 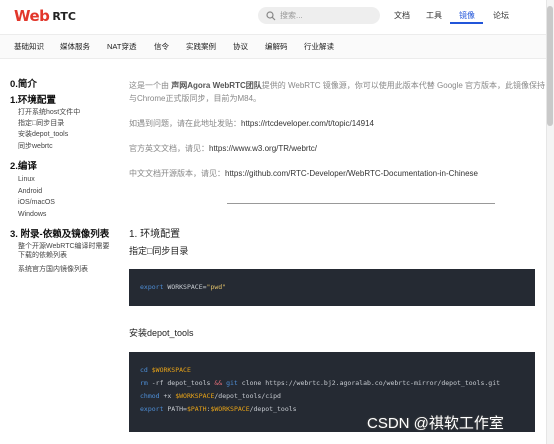 I want to click on toc-item-android: Android, so click(x=30, y=191).